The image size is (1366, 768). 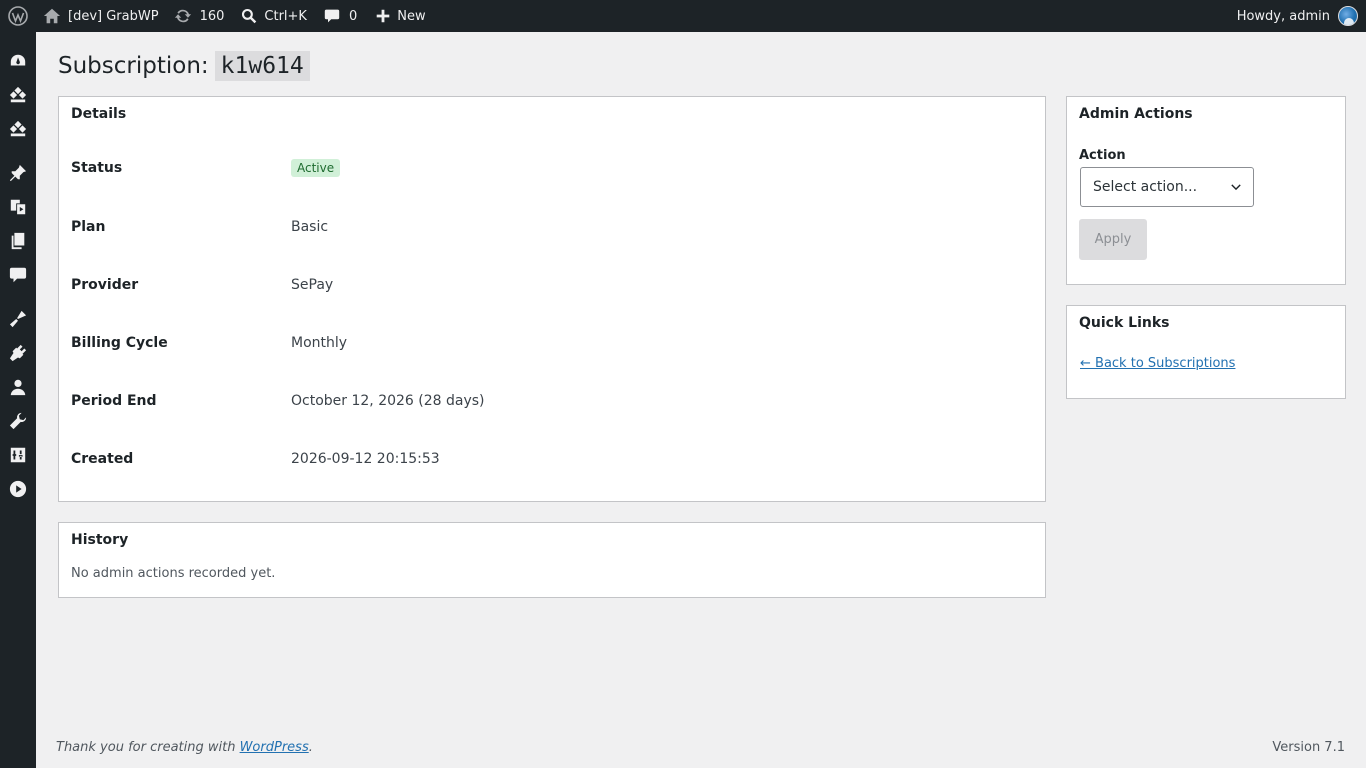 What do you see at coordinates (18, 489) in the screenshot?
I see `play-icon` at bounding box center [18, 489].